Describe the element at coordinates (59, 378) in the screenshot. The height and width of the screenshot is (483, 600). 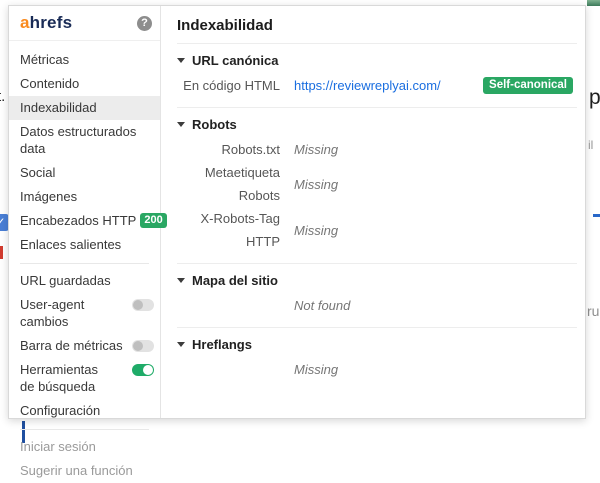
I see `sidebar-item-label: Herramientas de búsqueda` at that location.